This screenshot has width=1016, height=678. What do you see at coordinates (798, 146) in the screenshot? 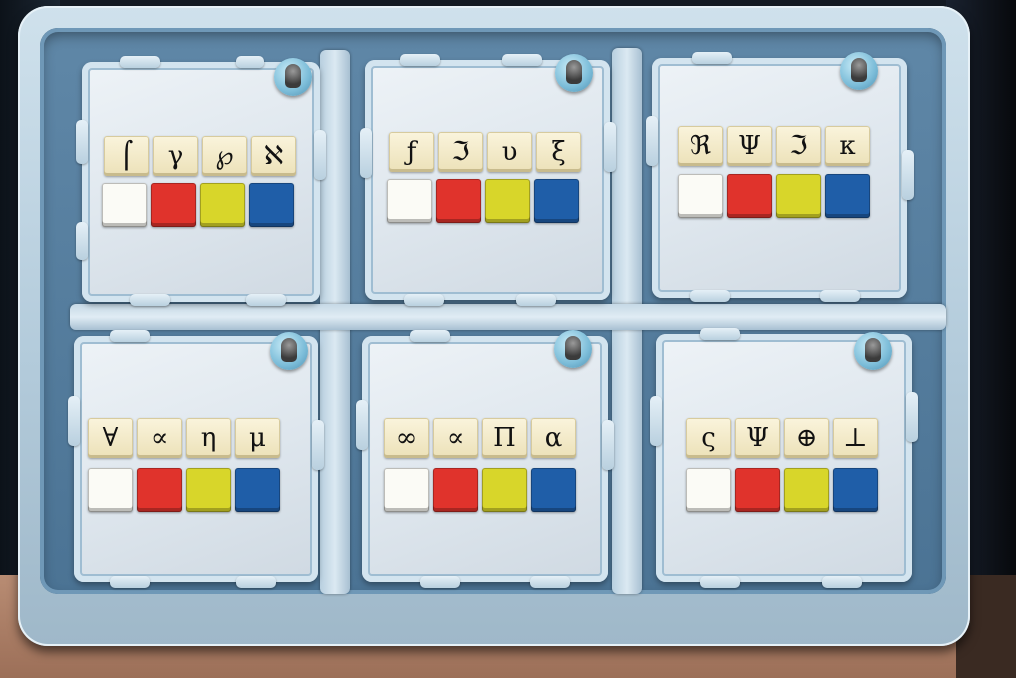
I see `symbol-key-3: ℑ` at bounding box center [798, 146].